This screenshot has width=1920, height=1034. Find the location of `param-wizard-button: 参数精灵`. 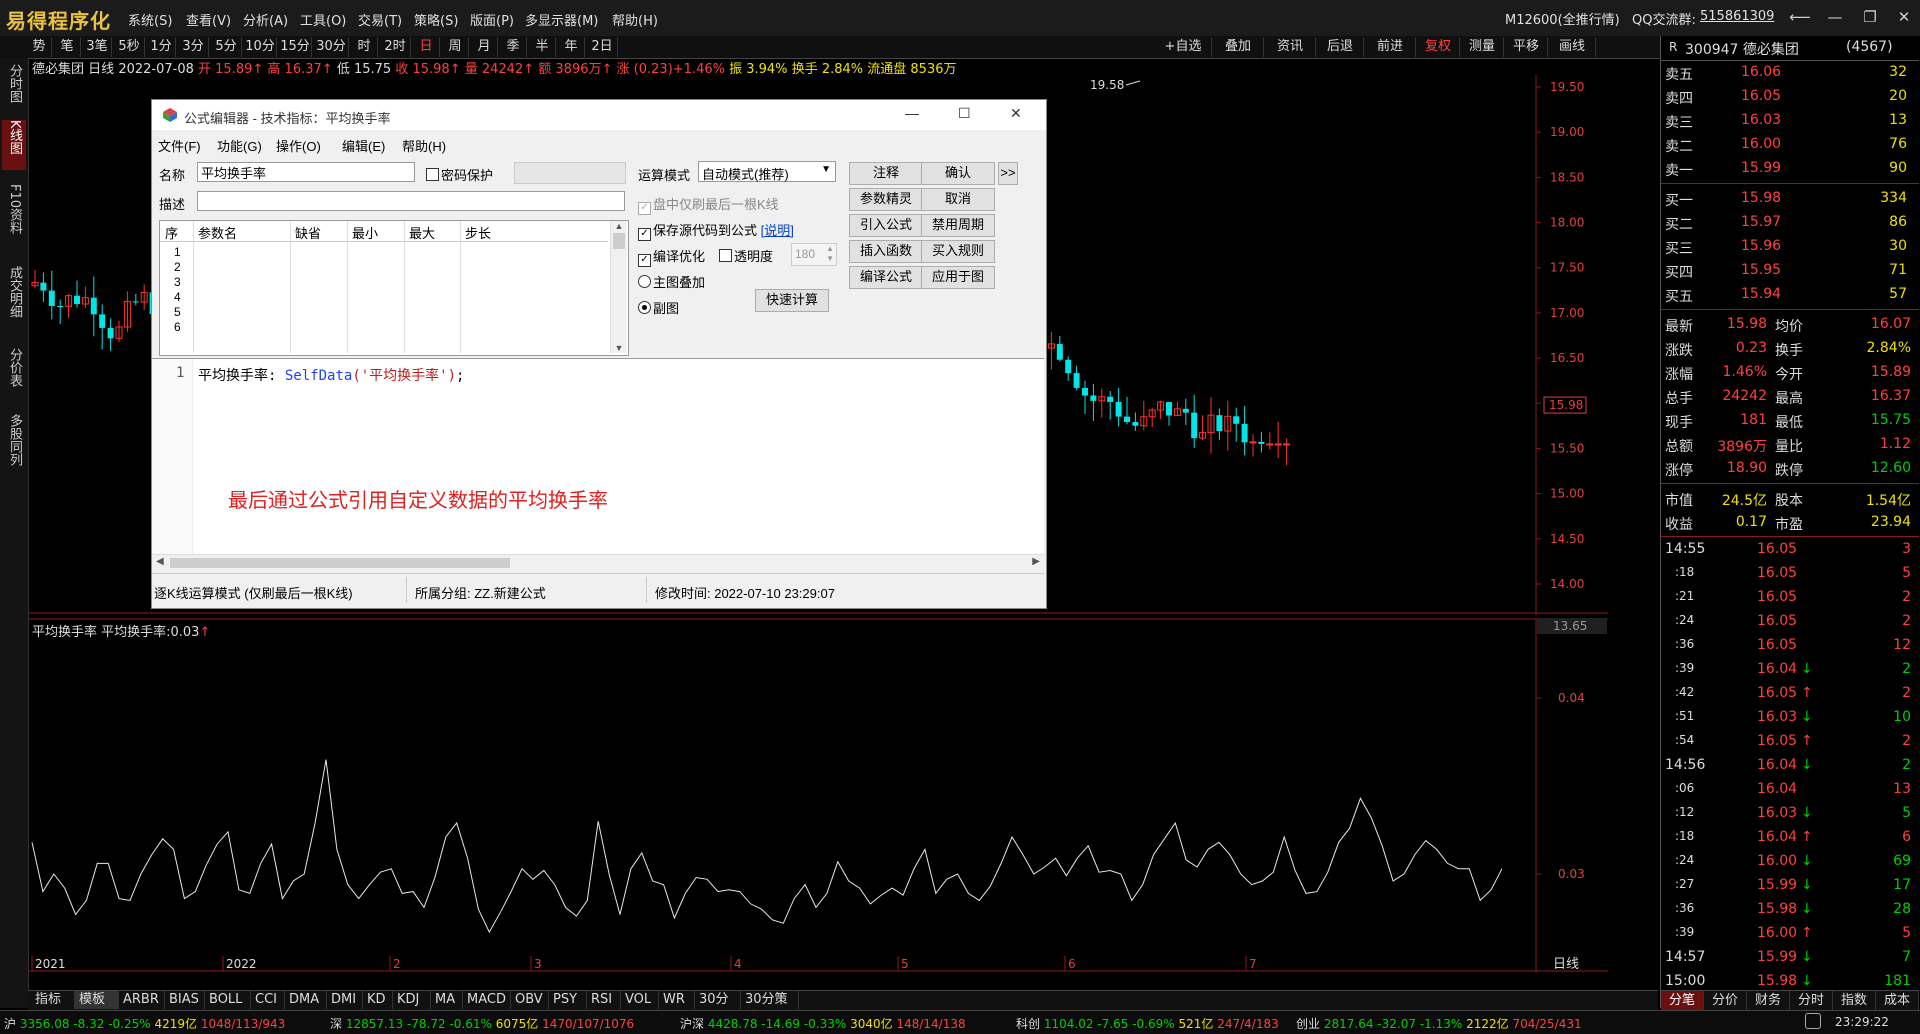

param-wizard-button: 参数精灵 is located at coordinates (886, 199).